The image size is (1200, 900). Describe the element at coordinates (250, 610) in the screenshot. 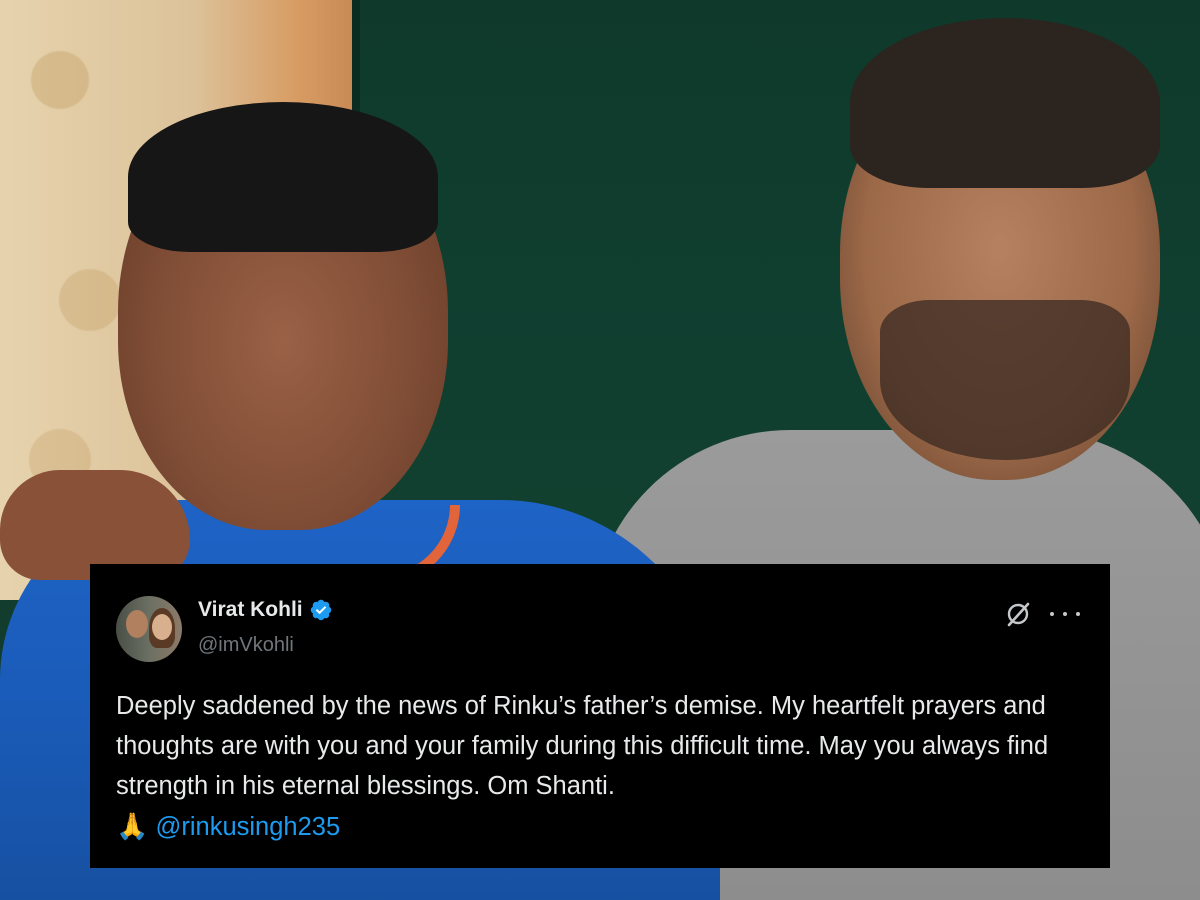

I see `author-name: Virat Kohli` at that location.